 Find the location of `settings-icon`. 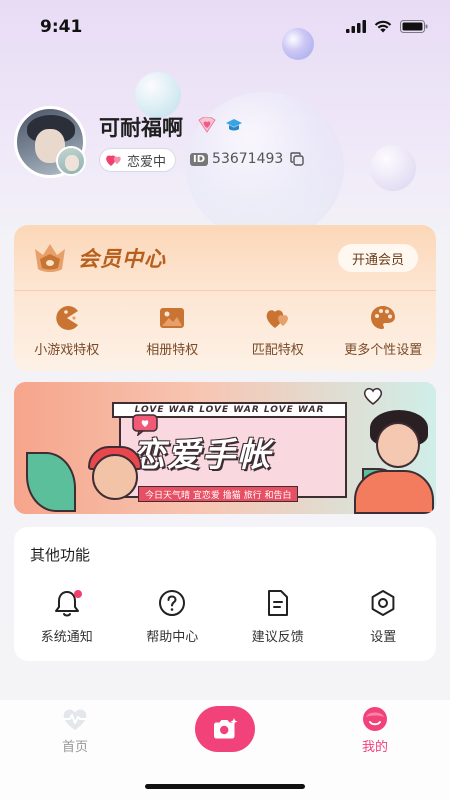

settings-icon is located at coordinates (383, 603).